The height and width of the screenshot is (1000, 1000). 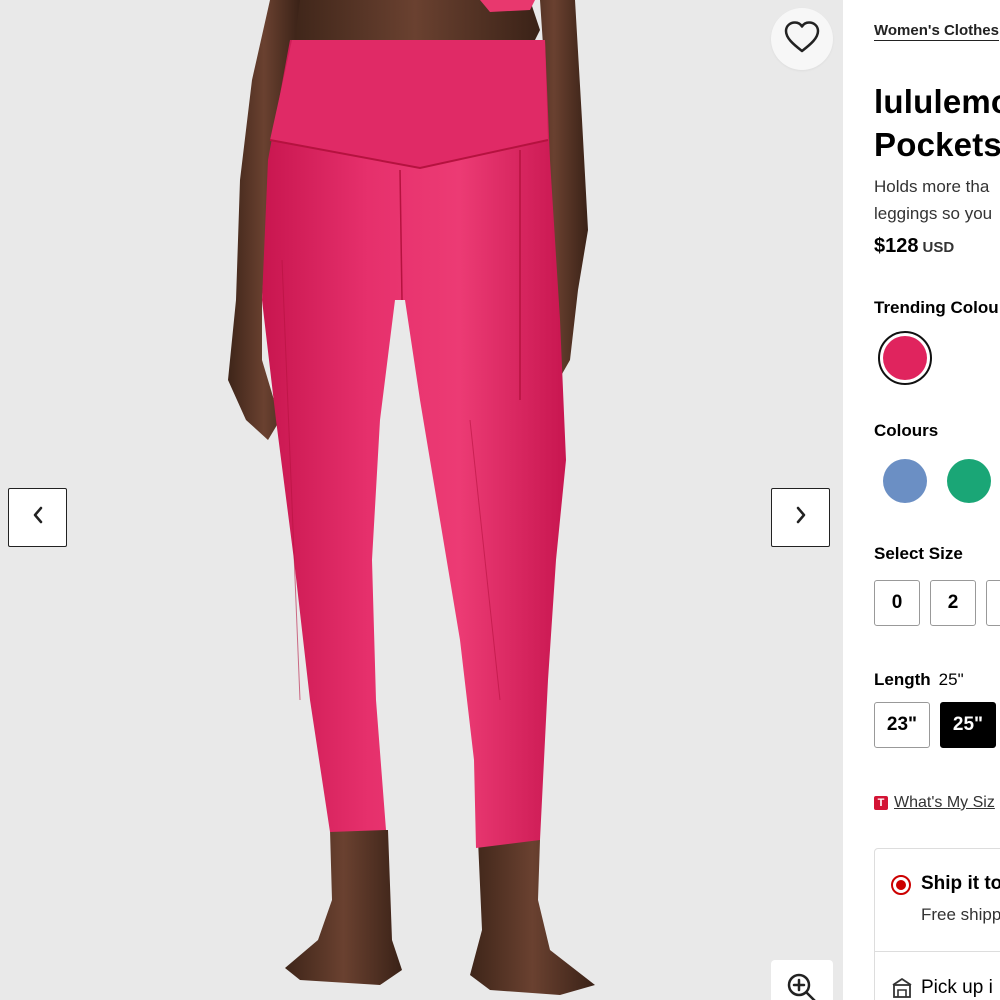 I want to click on divider, so click(x=937, y=951).